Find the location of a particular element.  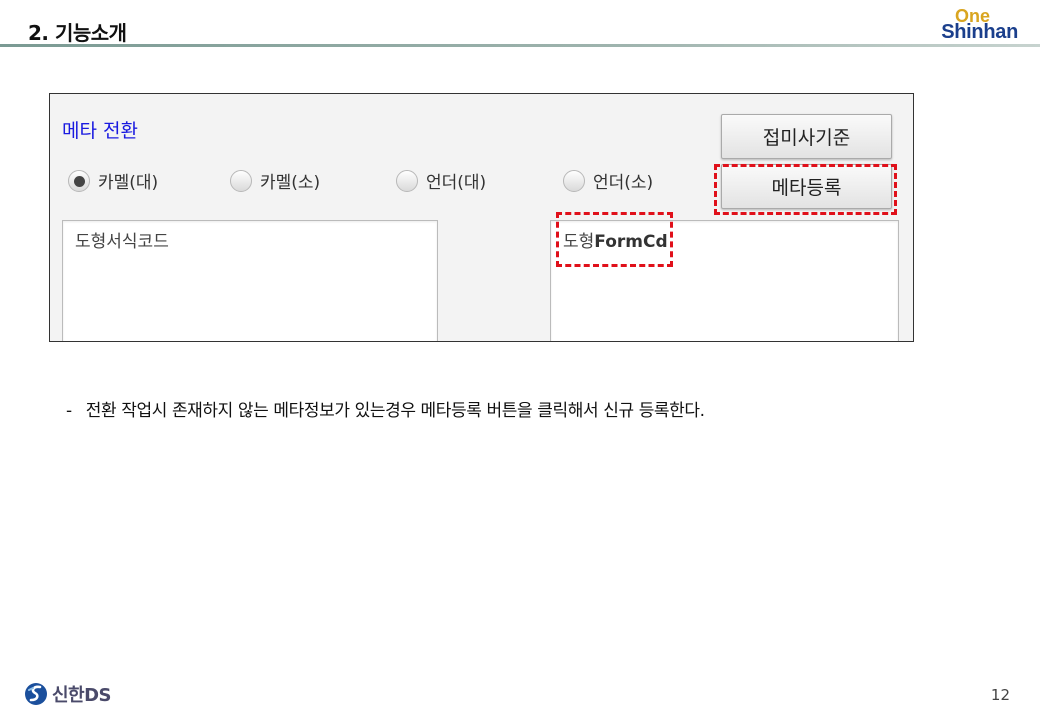

radio-checked-icon is located at coordinates (79, 180).